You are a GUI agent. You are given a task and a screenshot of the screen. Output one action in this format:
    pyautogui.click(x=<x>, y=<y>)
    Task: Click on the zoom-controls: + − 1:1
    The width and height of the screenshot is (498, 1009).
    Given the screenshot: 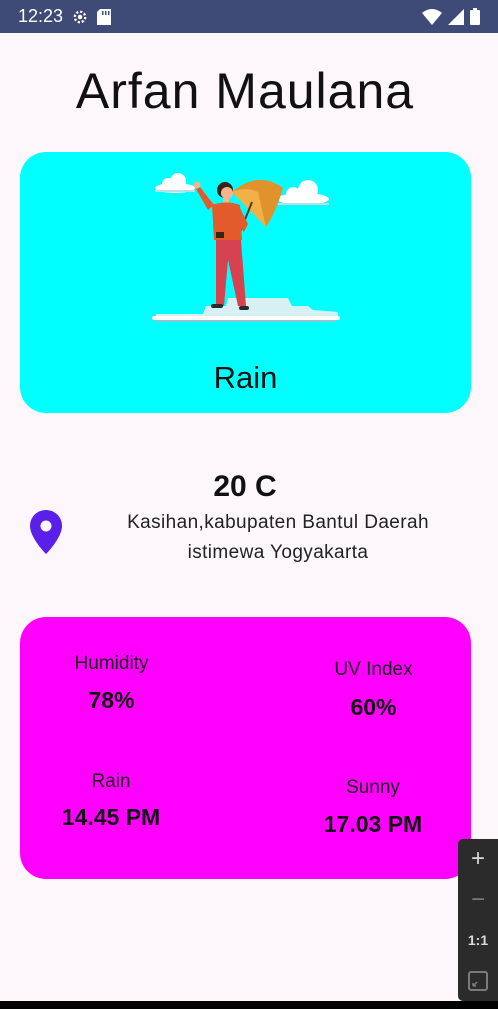 What is the action you would take?
    pyautogui.click(x=478, y=920)
    